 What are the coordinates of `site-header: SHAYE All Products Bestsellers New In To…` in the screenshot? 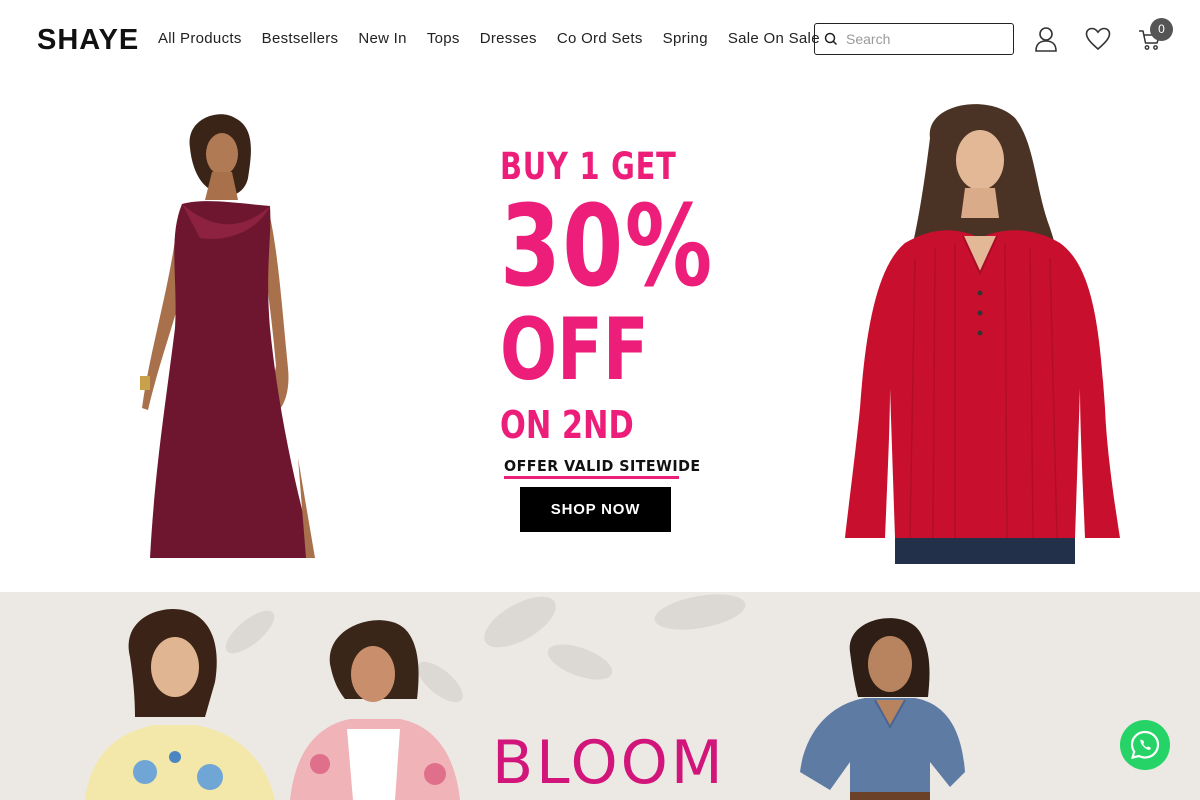 It's located at (600, 39).